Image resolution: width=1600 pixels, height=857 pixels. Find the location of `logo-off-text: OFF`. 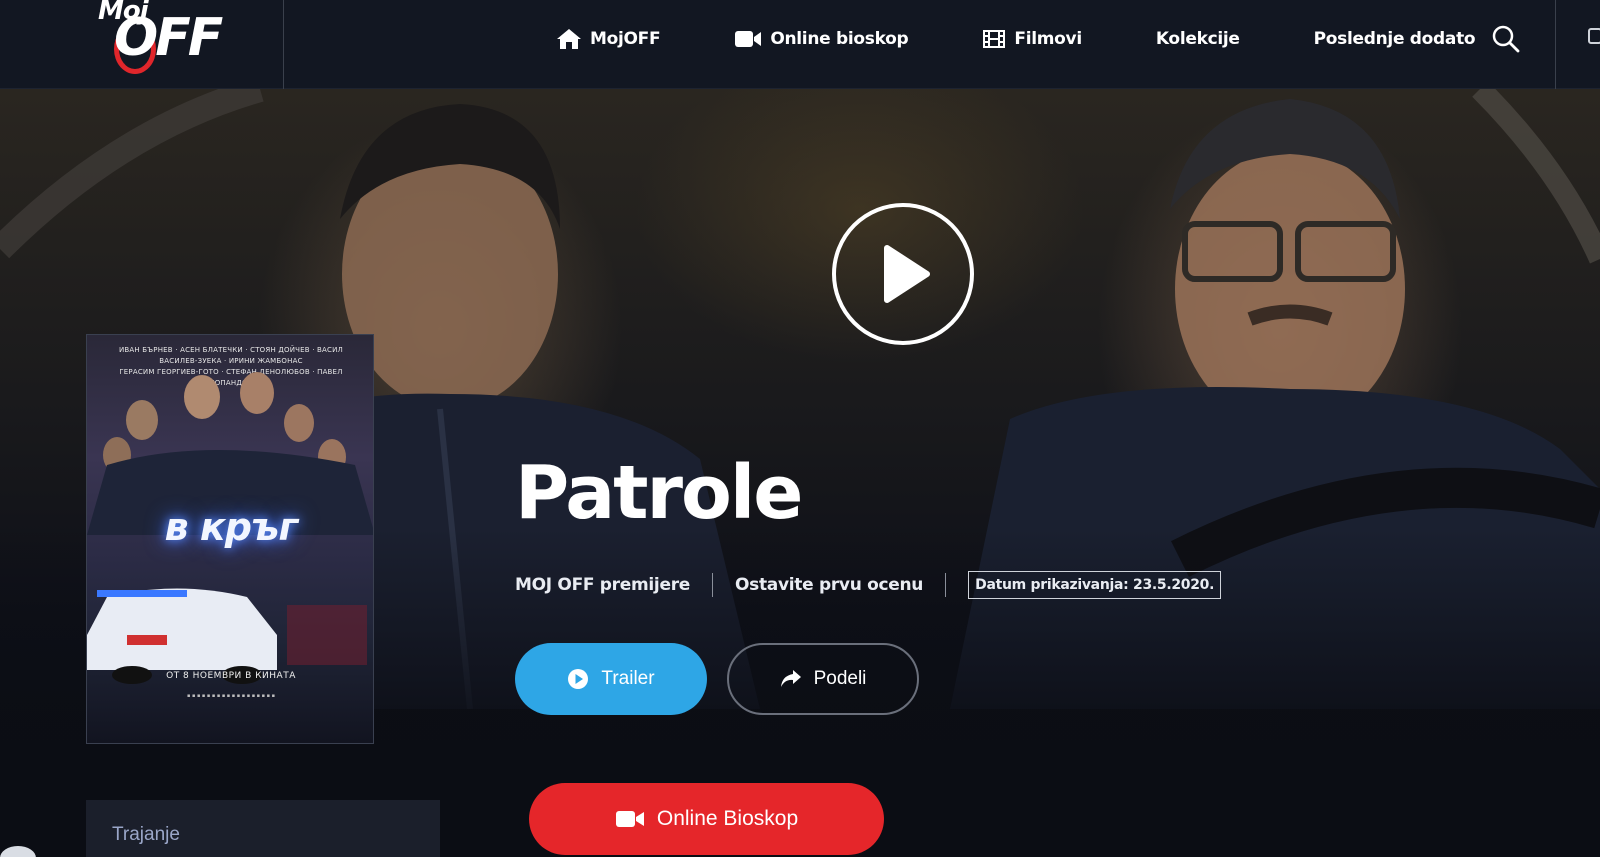

logo-off-text: OFF is located at coordinates (168, 38).